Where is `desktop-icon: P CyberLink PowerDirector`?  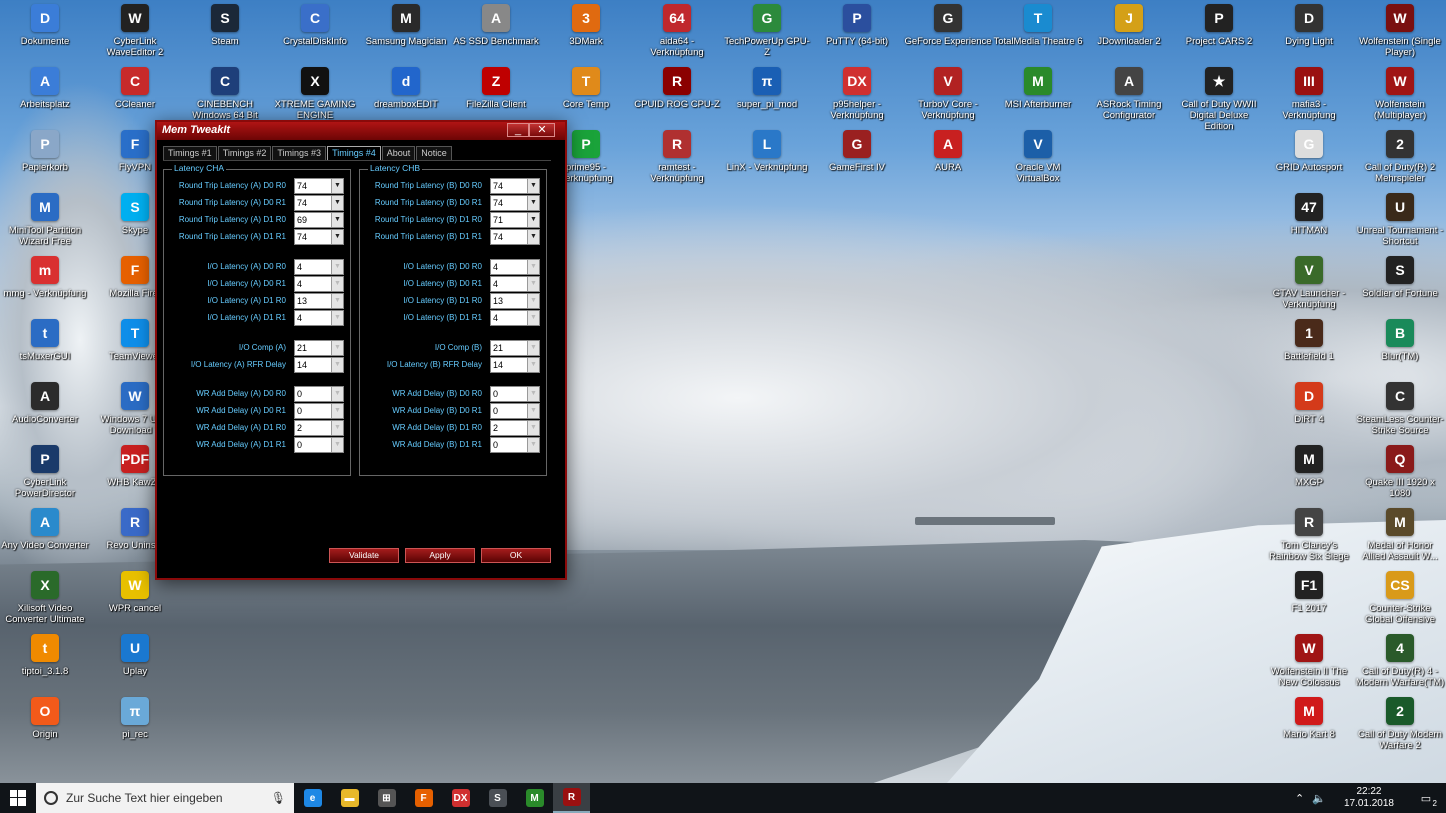
desktop-icon: P CyberLink PowerDirector is located at coordinates (45, 472).